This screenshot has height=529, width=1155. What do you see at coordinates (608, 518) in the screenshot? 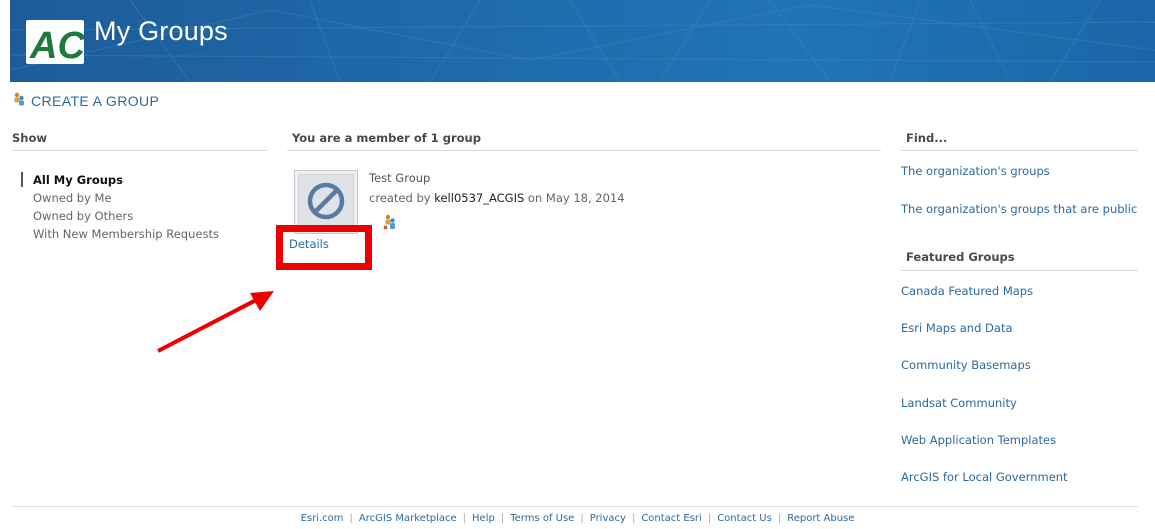
I see `footer-link-privacy: Privacy` at bounding box center [608, 518].